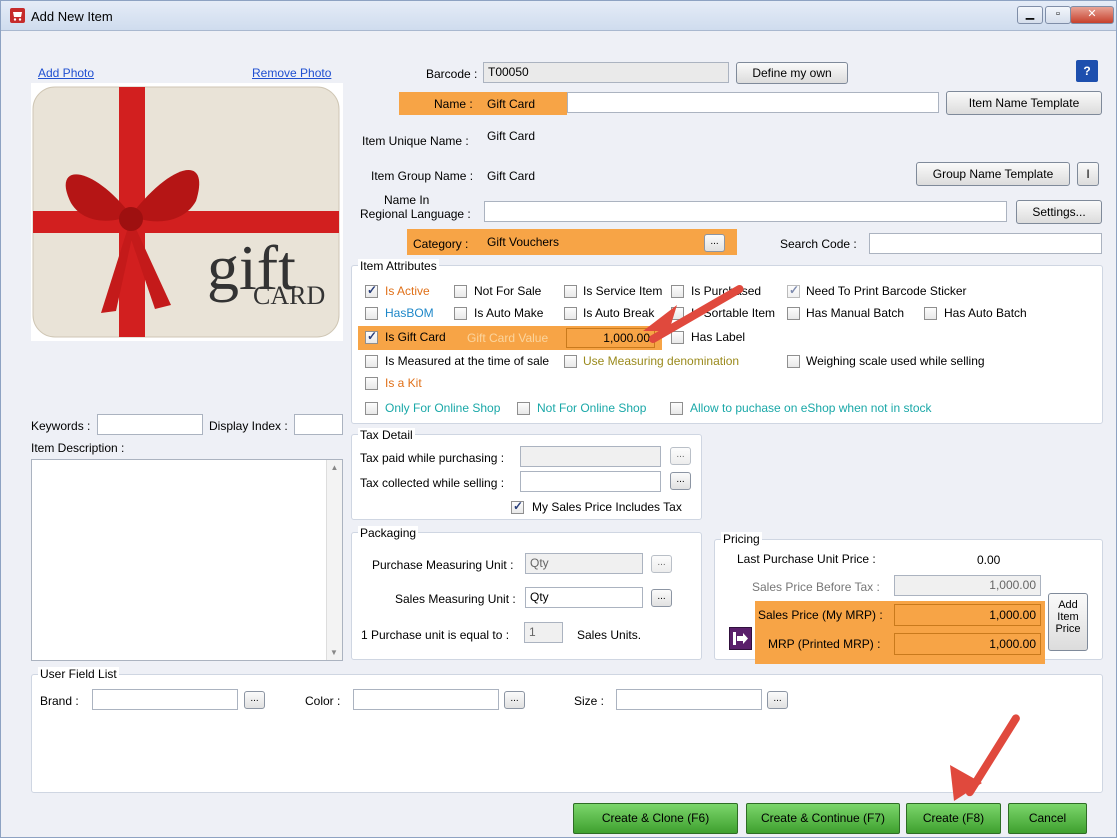 This screenshot has height=838, width=1117. Describe the element at coordinates (371, 361) in the screenshot. I see `is-measured-checkbox` at that location.